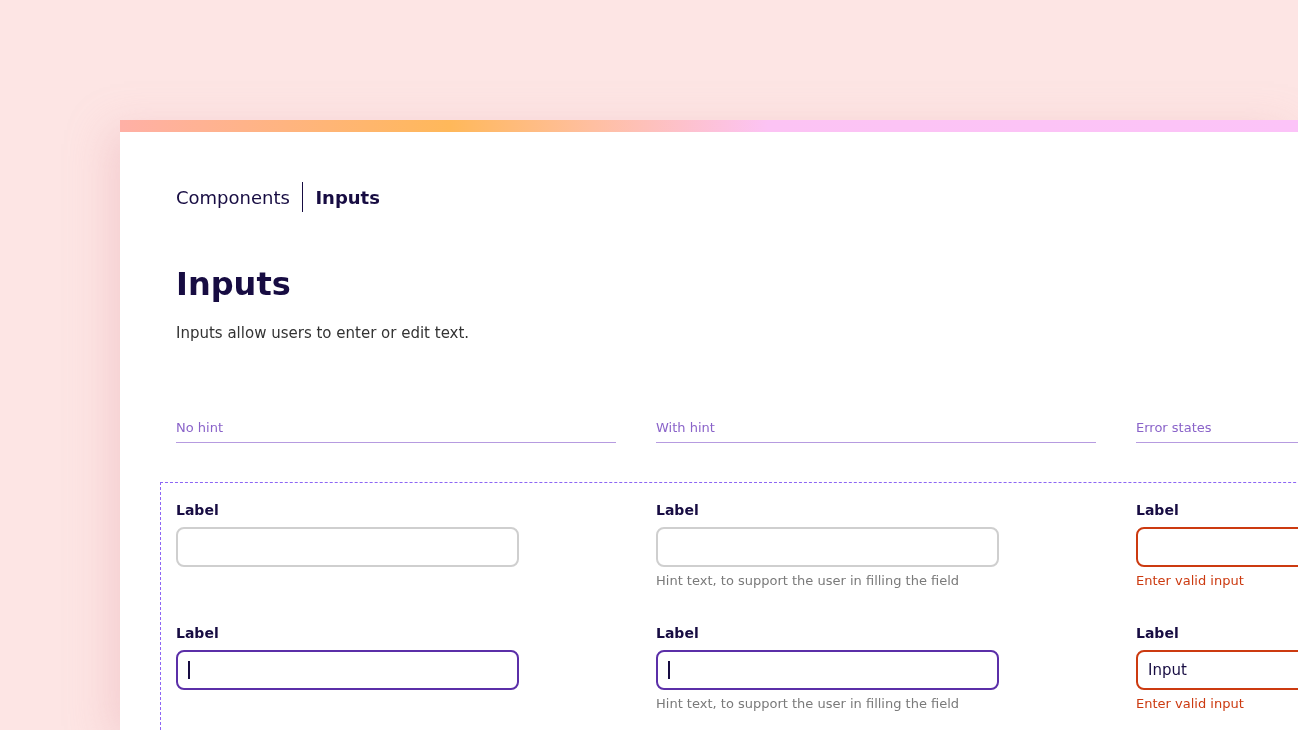  Describe the element at coordinates (396, 431) in the screenshot. I see `section-heading: No hint` at that location.